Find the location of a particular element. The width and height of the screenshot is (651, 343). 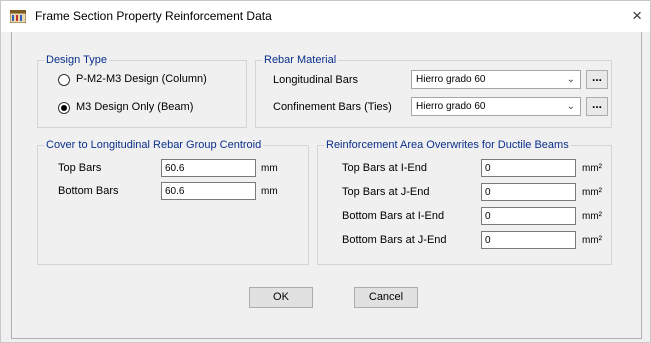

top-bars-j-end-unit: mm² is located at coordinates (592, 192).